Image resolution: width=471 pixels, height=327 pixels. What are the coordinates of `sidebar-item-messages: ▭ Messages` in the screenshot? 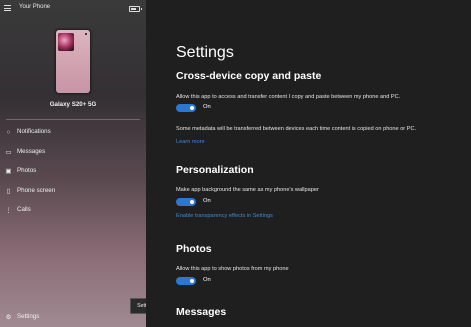 It's located at (73, 153).